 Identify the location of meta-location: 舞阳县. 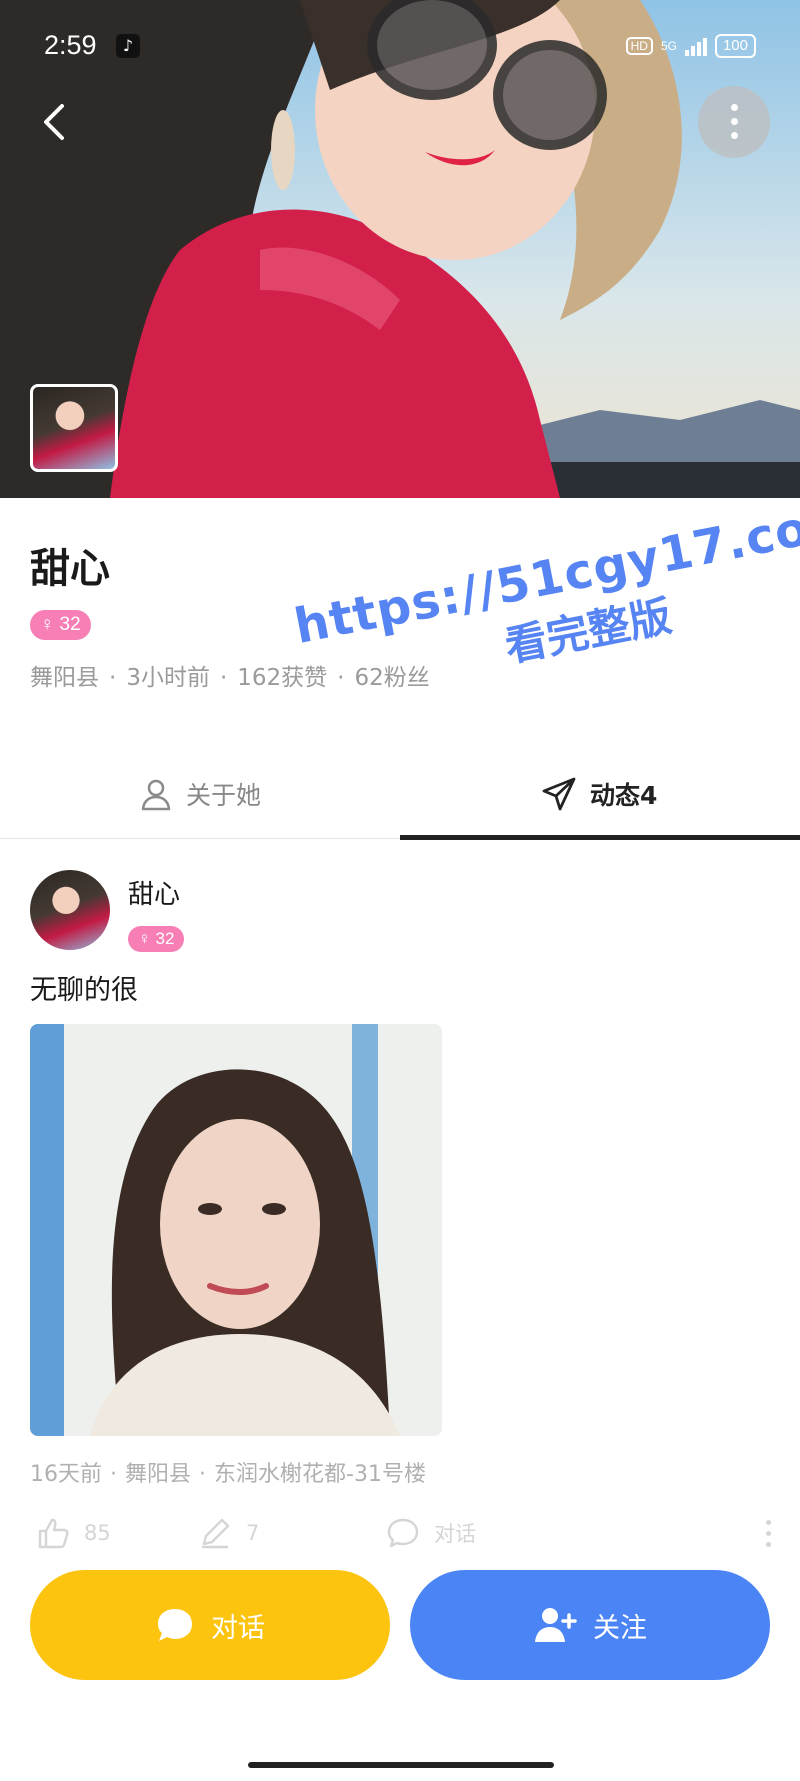
(64, 678).